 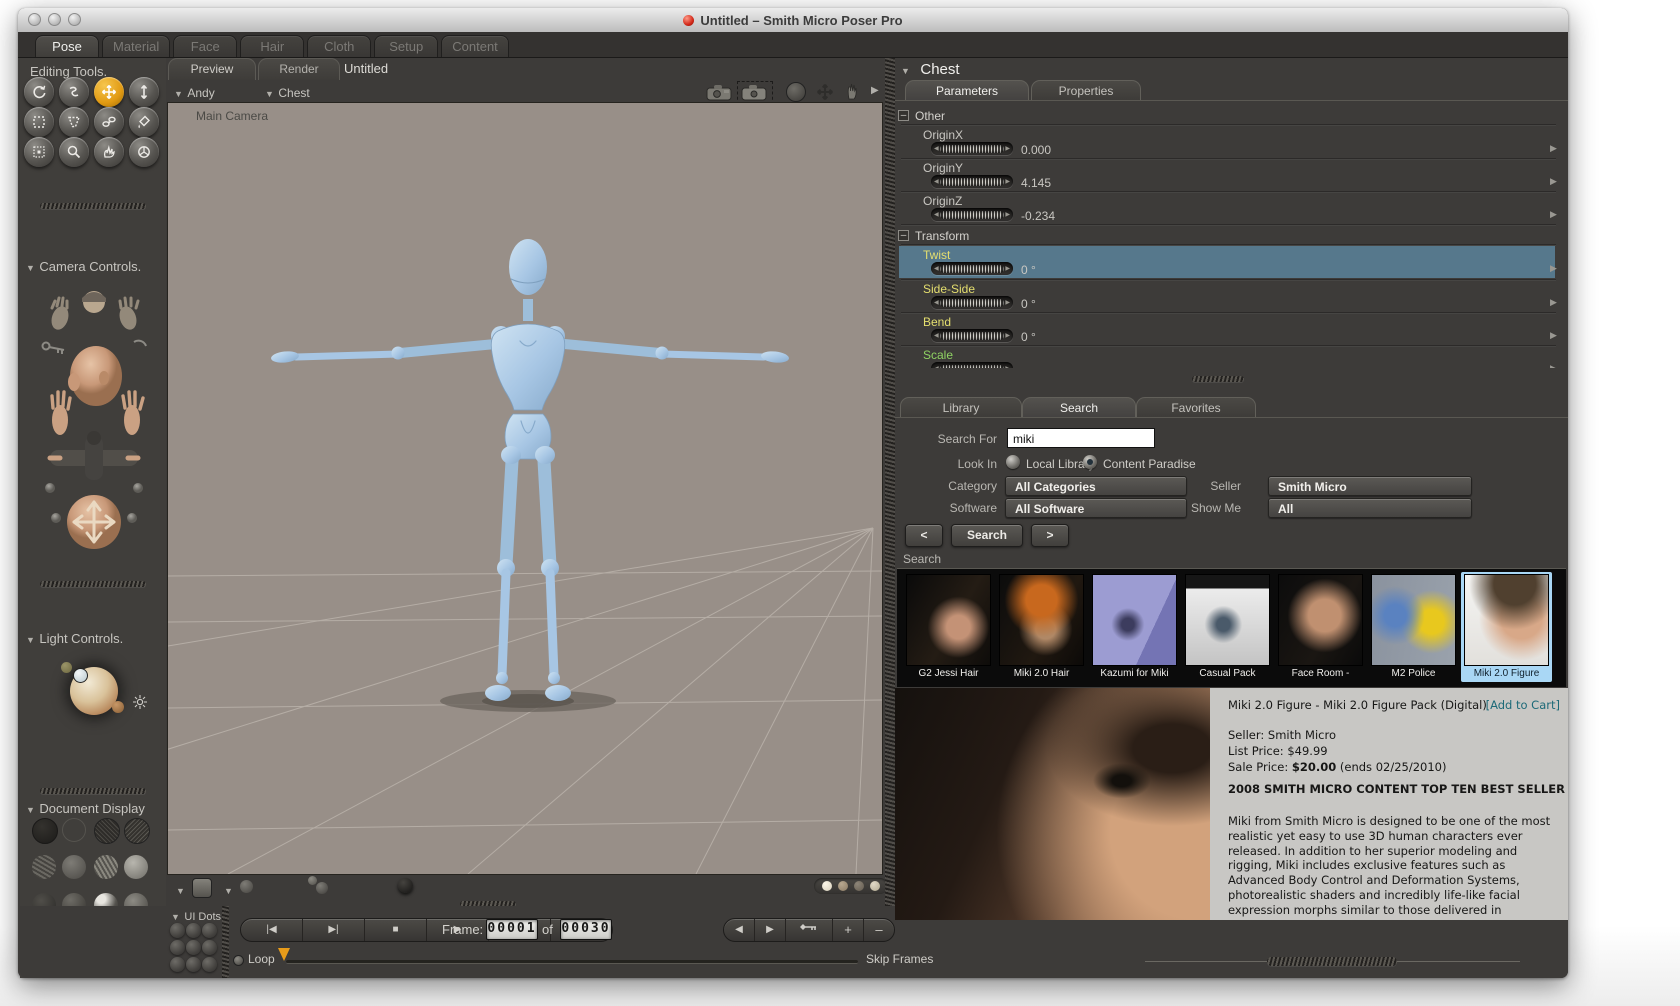 What do you see at coordinates (809, 930) in the screenshot?
I see `edit-keyframes-button` at bounding box center [809, 930].